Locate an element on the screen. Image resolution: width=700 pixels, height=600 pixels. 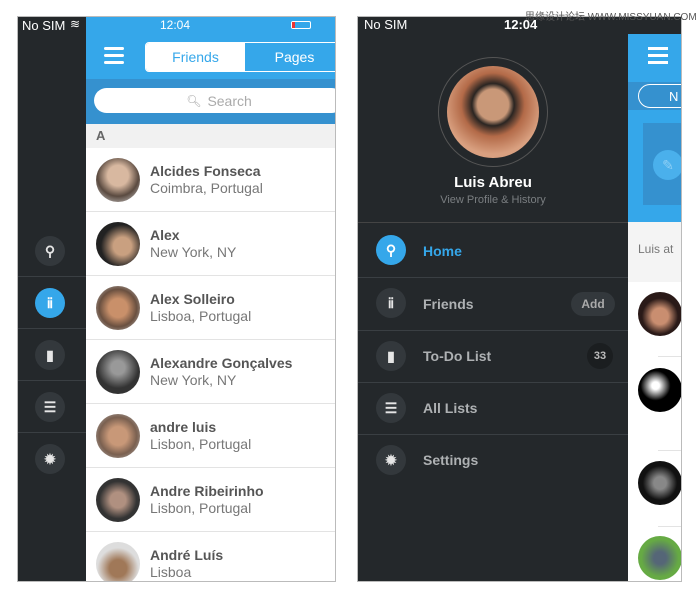
contact-row: andre luis Lisbon, Portugal is located at coordinates (210, 436).